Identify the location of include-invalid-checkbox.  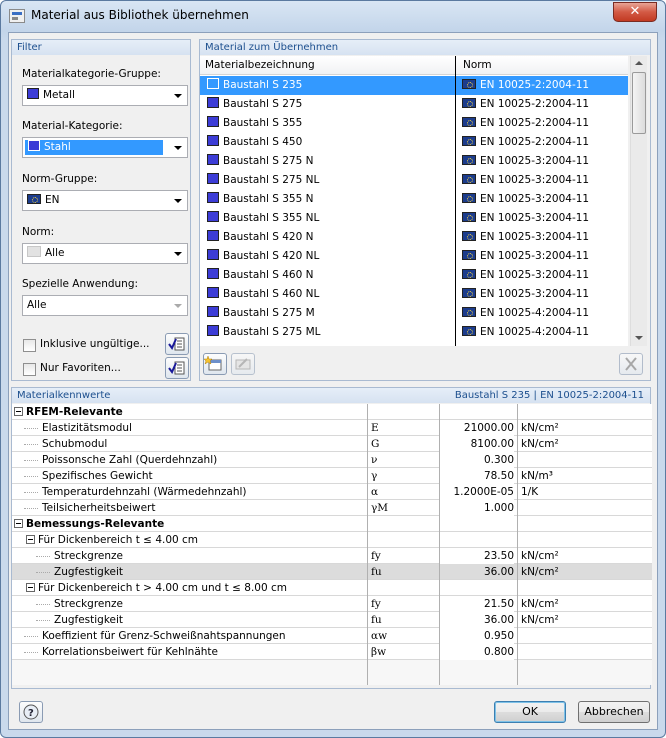
(29, 345).